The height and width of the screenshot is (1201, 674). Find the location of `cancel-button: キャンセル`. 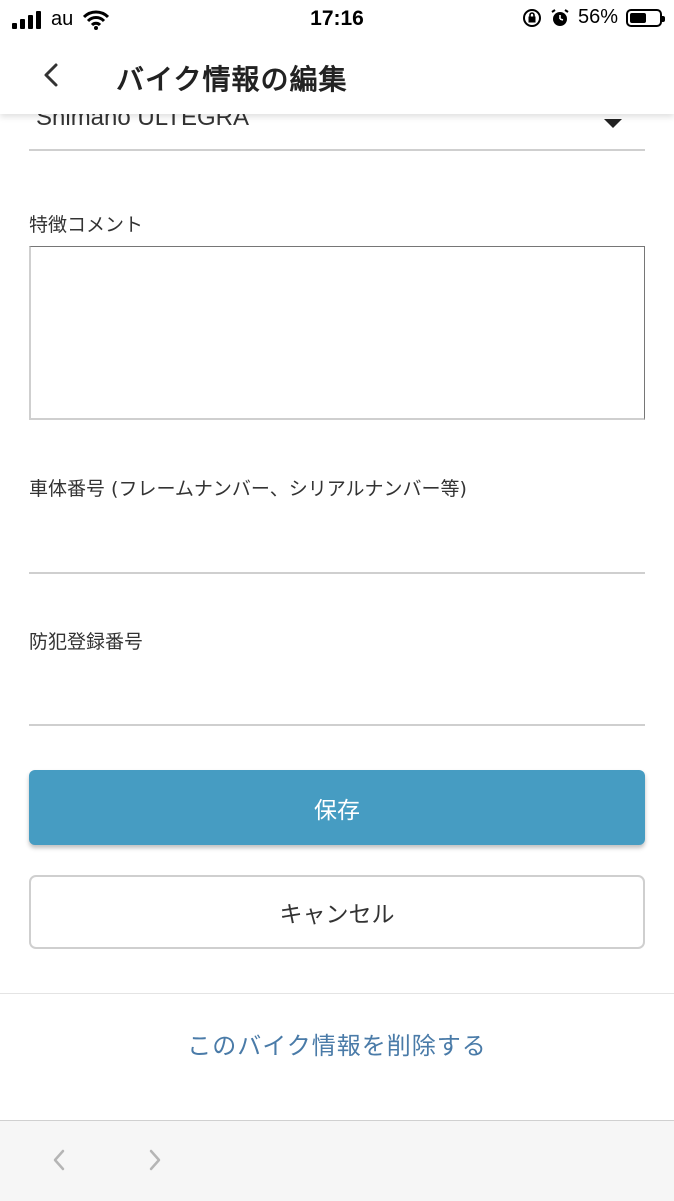

cancel-button: キャンセル is located at coordinates (337, 912).